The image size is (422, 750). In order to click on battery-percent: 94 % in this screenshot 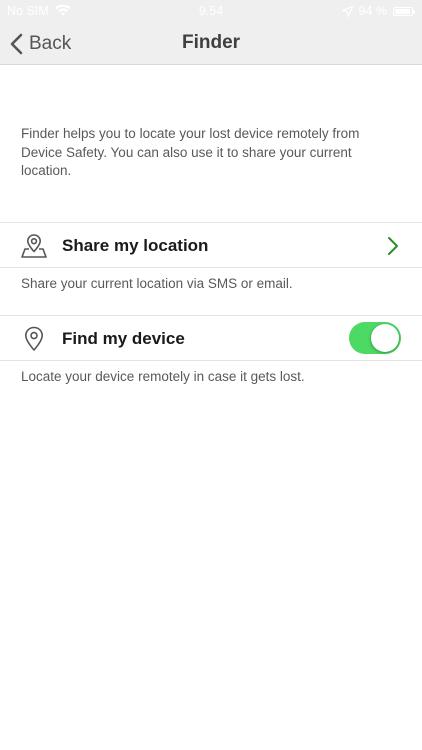, I will do `click(373, 11)`.